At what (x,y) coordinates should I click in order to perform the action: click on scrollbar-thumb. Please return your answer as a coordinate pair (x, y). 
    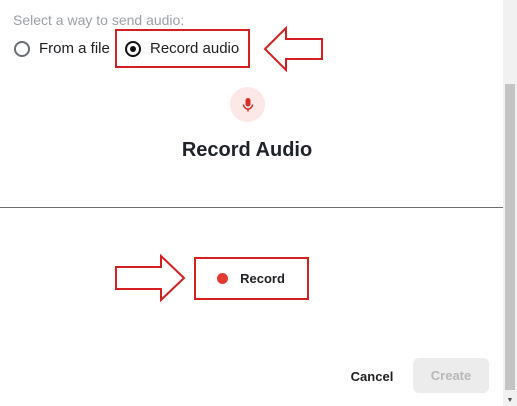
    Looking at the image, I should click on (510, 237).